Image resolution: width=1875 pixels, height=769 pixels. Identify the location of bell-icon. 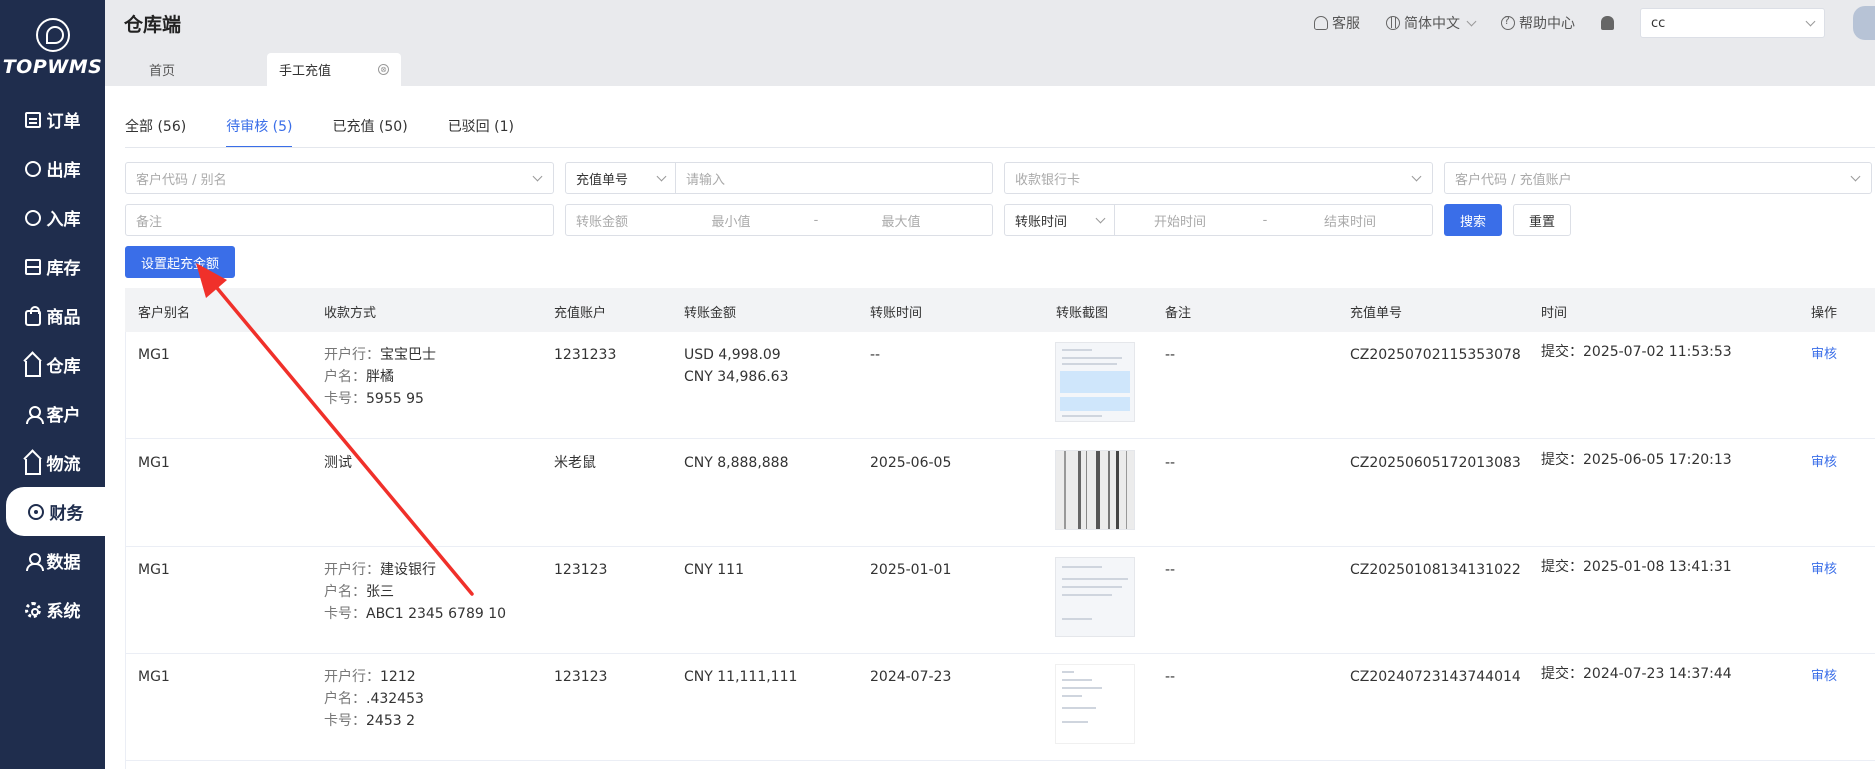
(1607, 23).